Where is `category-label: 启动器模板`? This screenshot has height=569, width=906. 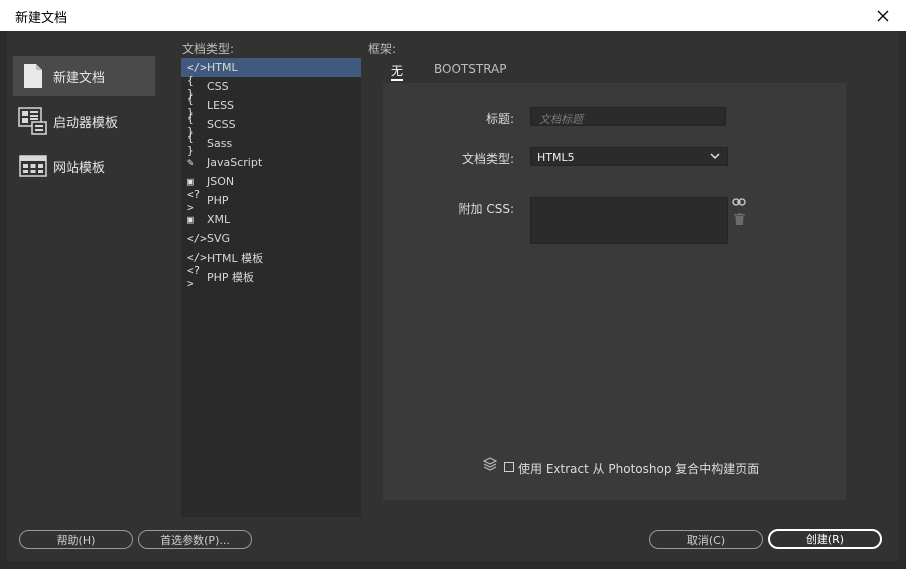
category-label: 启动器模板 is located at coordinates (86, 123).